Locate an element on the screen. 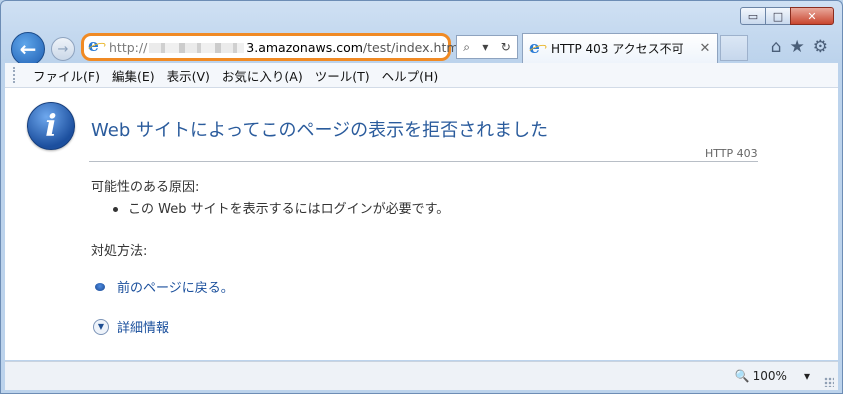 This screenshot has height=394, width=843. maximize-button: □ is located at coordinates (778, 16).